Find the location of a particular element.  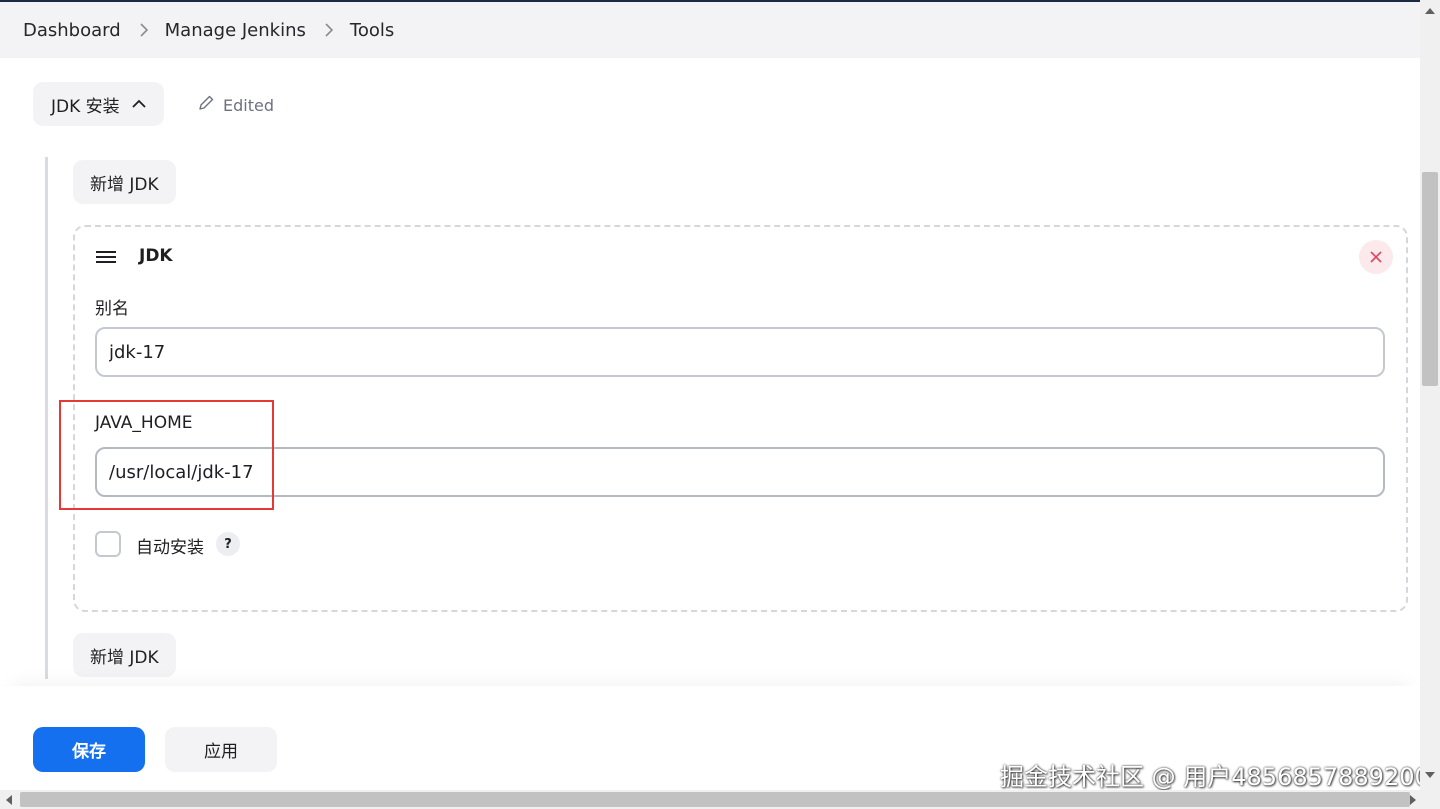

scroll-left-icon is located at coordinates (9, 800).